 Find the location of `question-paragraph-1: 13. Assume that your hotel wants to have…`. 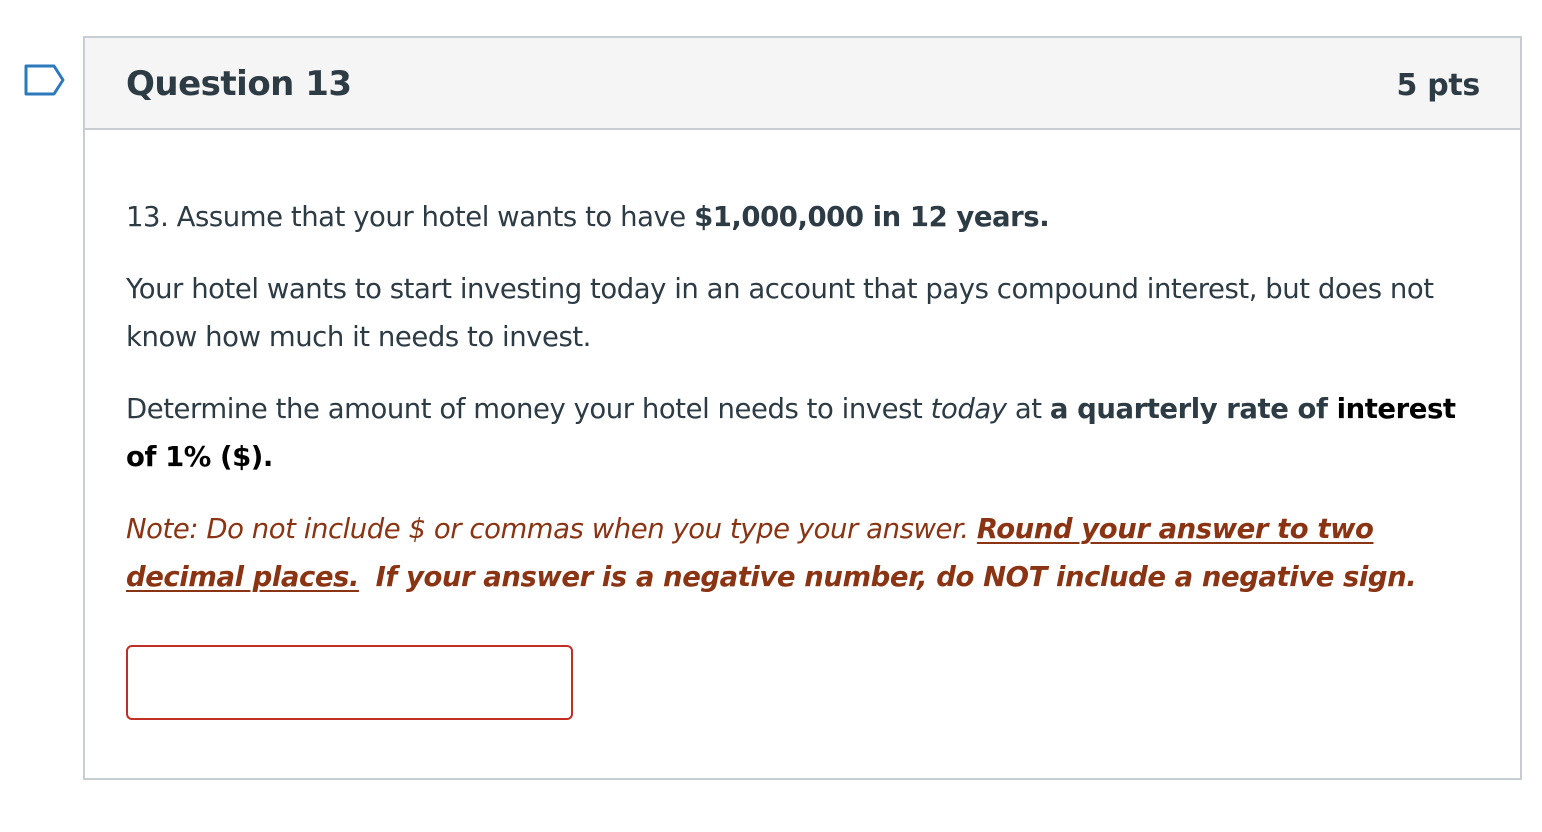

question-paragraph-1: 13. Assume that your hotel wants to have… is located at coordinates (798, 217).